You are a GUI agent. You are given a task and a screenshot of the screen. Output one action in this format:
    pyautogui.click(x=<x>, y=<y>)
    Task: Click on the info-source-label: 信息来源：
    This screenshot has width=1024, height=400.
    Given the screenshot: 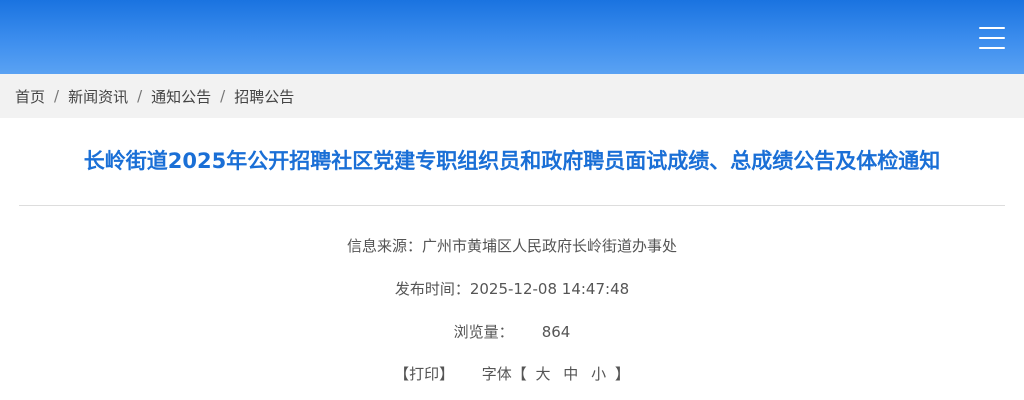 What is the action you would take?
    pyautogui.click(x=384, y=246)
    